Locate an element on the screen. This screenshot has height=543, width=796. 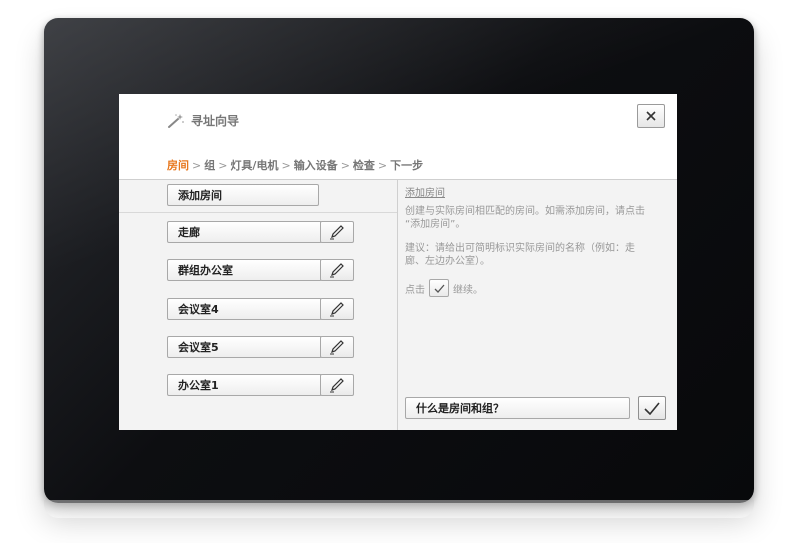
confirm-button is located at coordinates (652, 408).